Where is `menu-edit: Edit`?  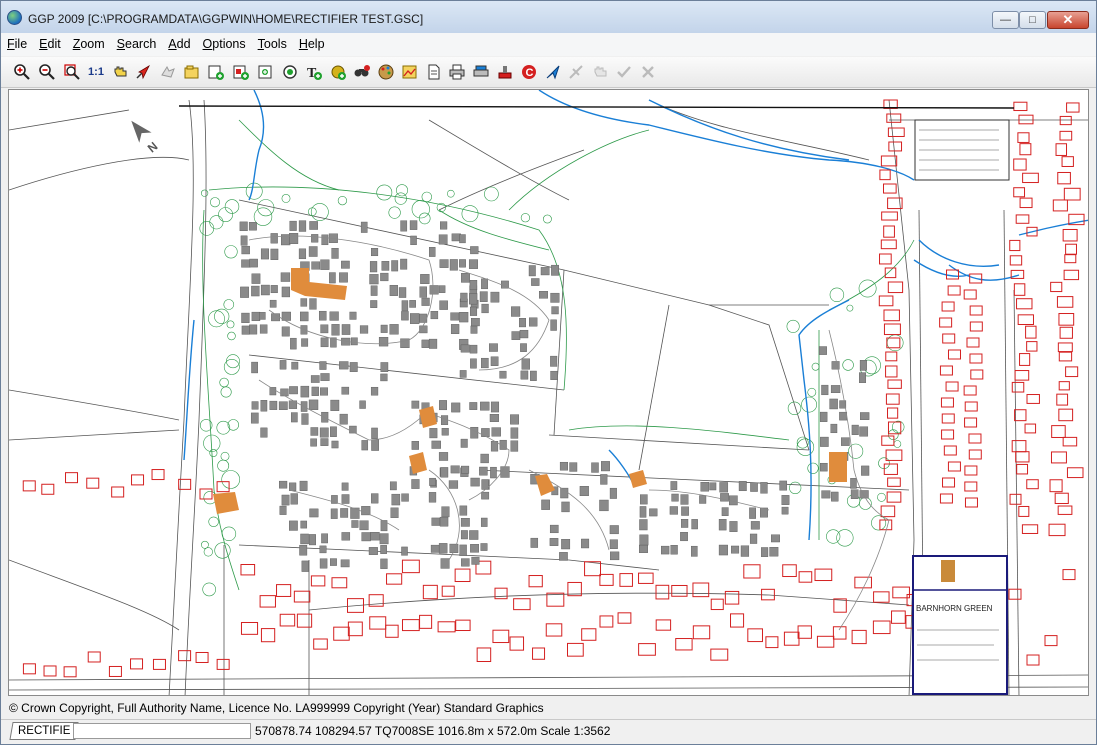 menu-edit: Edit is located at coordinates (50, 44).